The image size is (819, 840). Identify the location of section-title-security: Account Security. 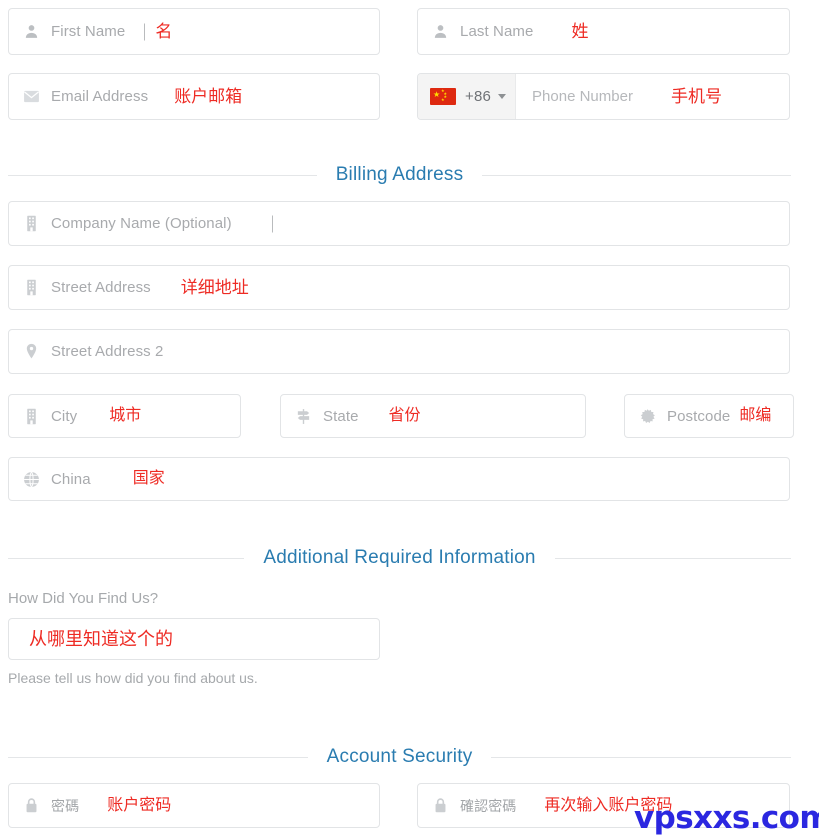
(399, 756).